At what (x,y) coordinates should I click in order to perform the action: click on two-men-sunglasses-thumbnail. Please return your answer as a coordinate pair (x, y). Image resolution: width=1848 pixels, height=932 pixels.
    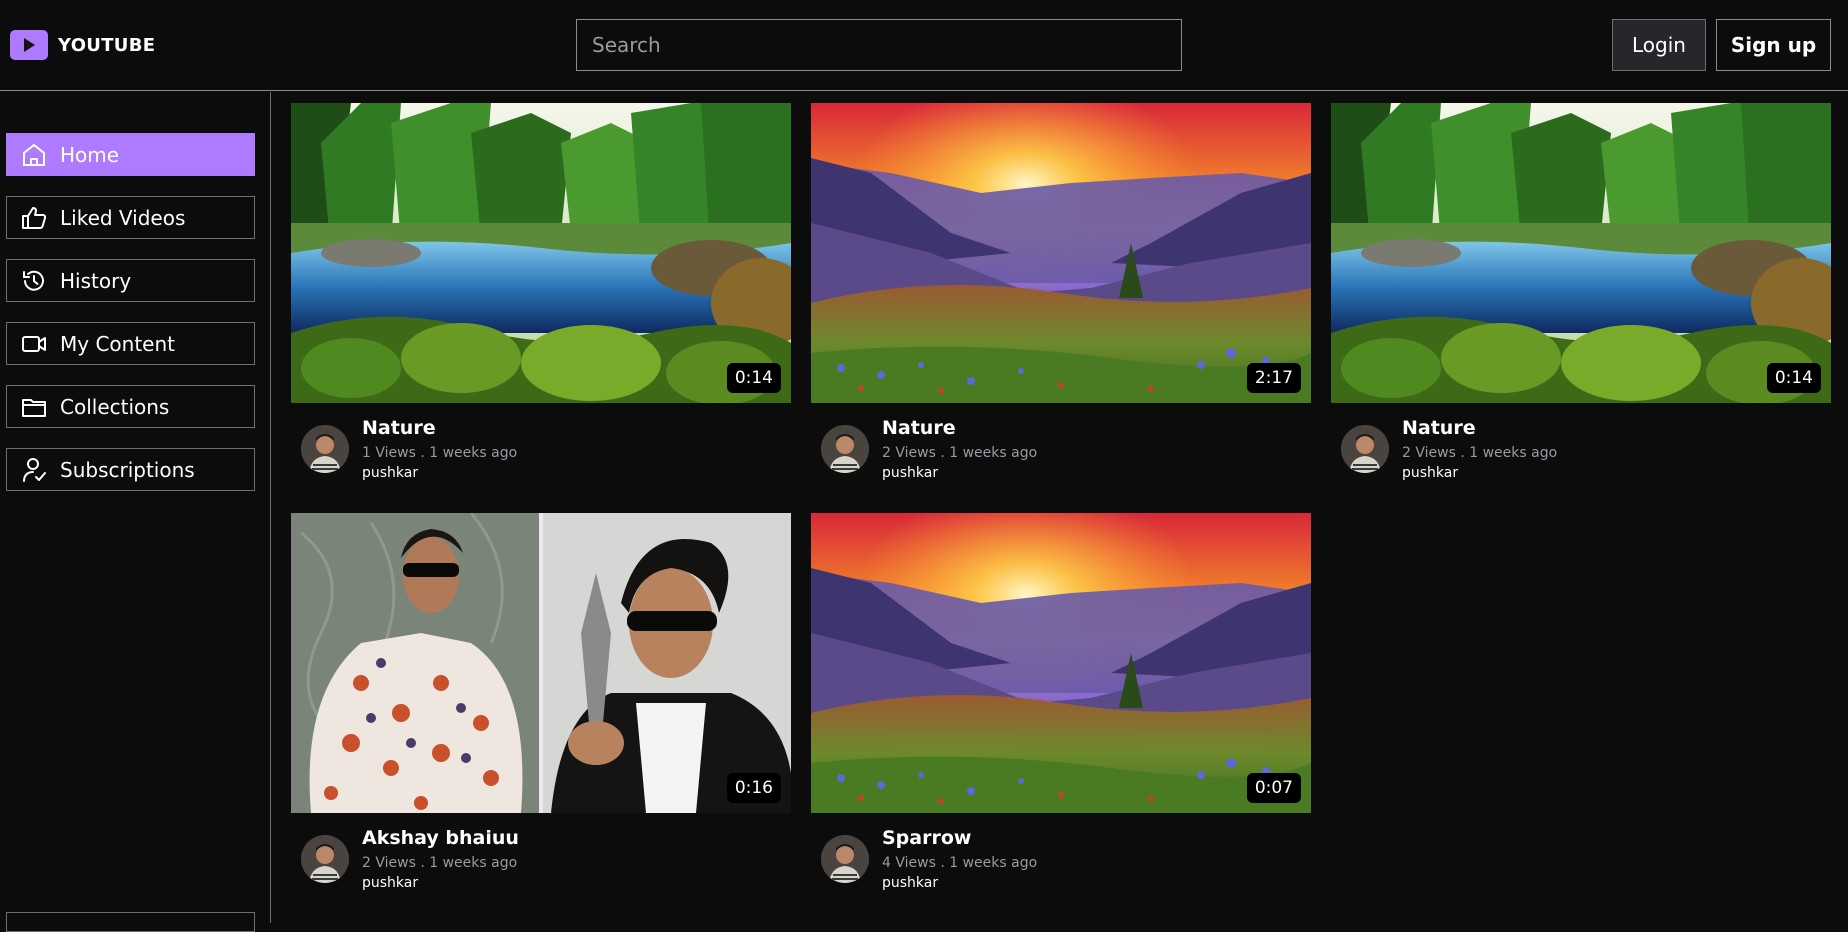
    Looking at the image, I should click on (541, 663).